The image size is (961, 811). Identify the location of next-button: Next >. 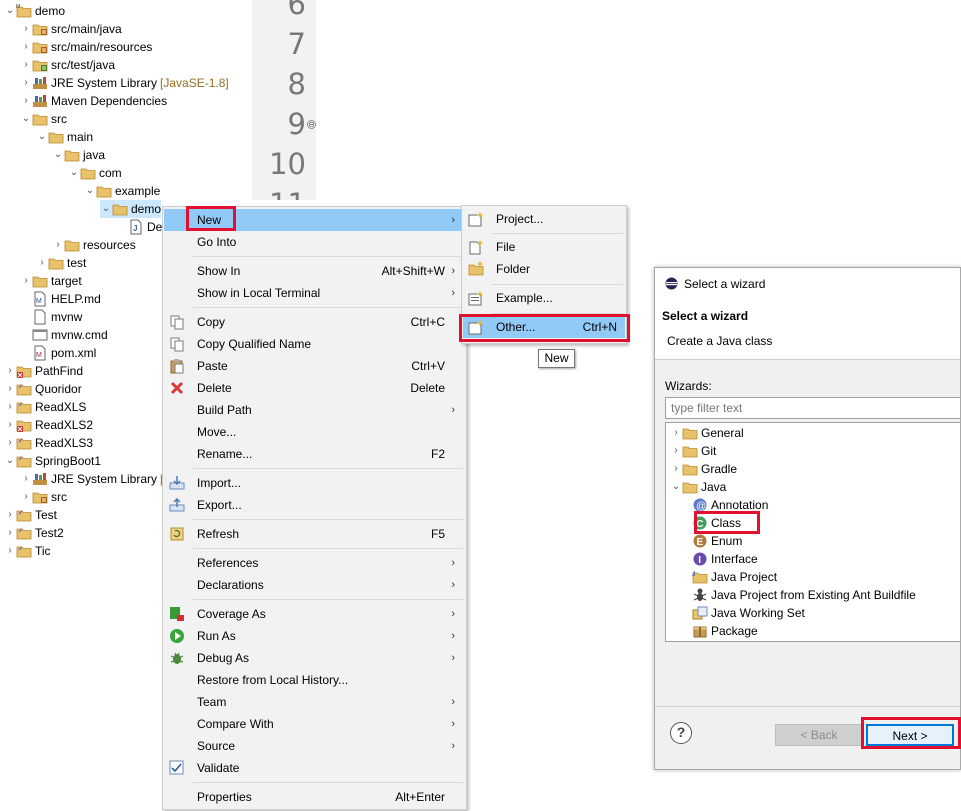
(910, 735).